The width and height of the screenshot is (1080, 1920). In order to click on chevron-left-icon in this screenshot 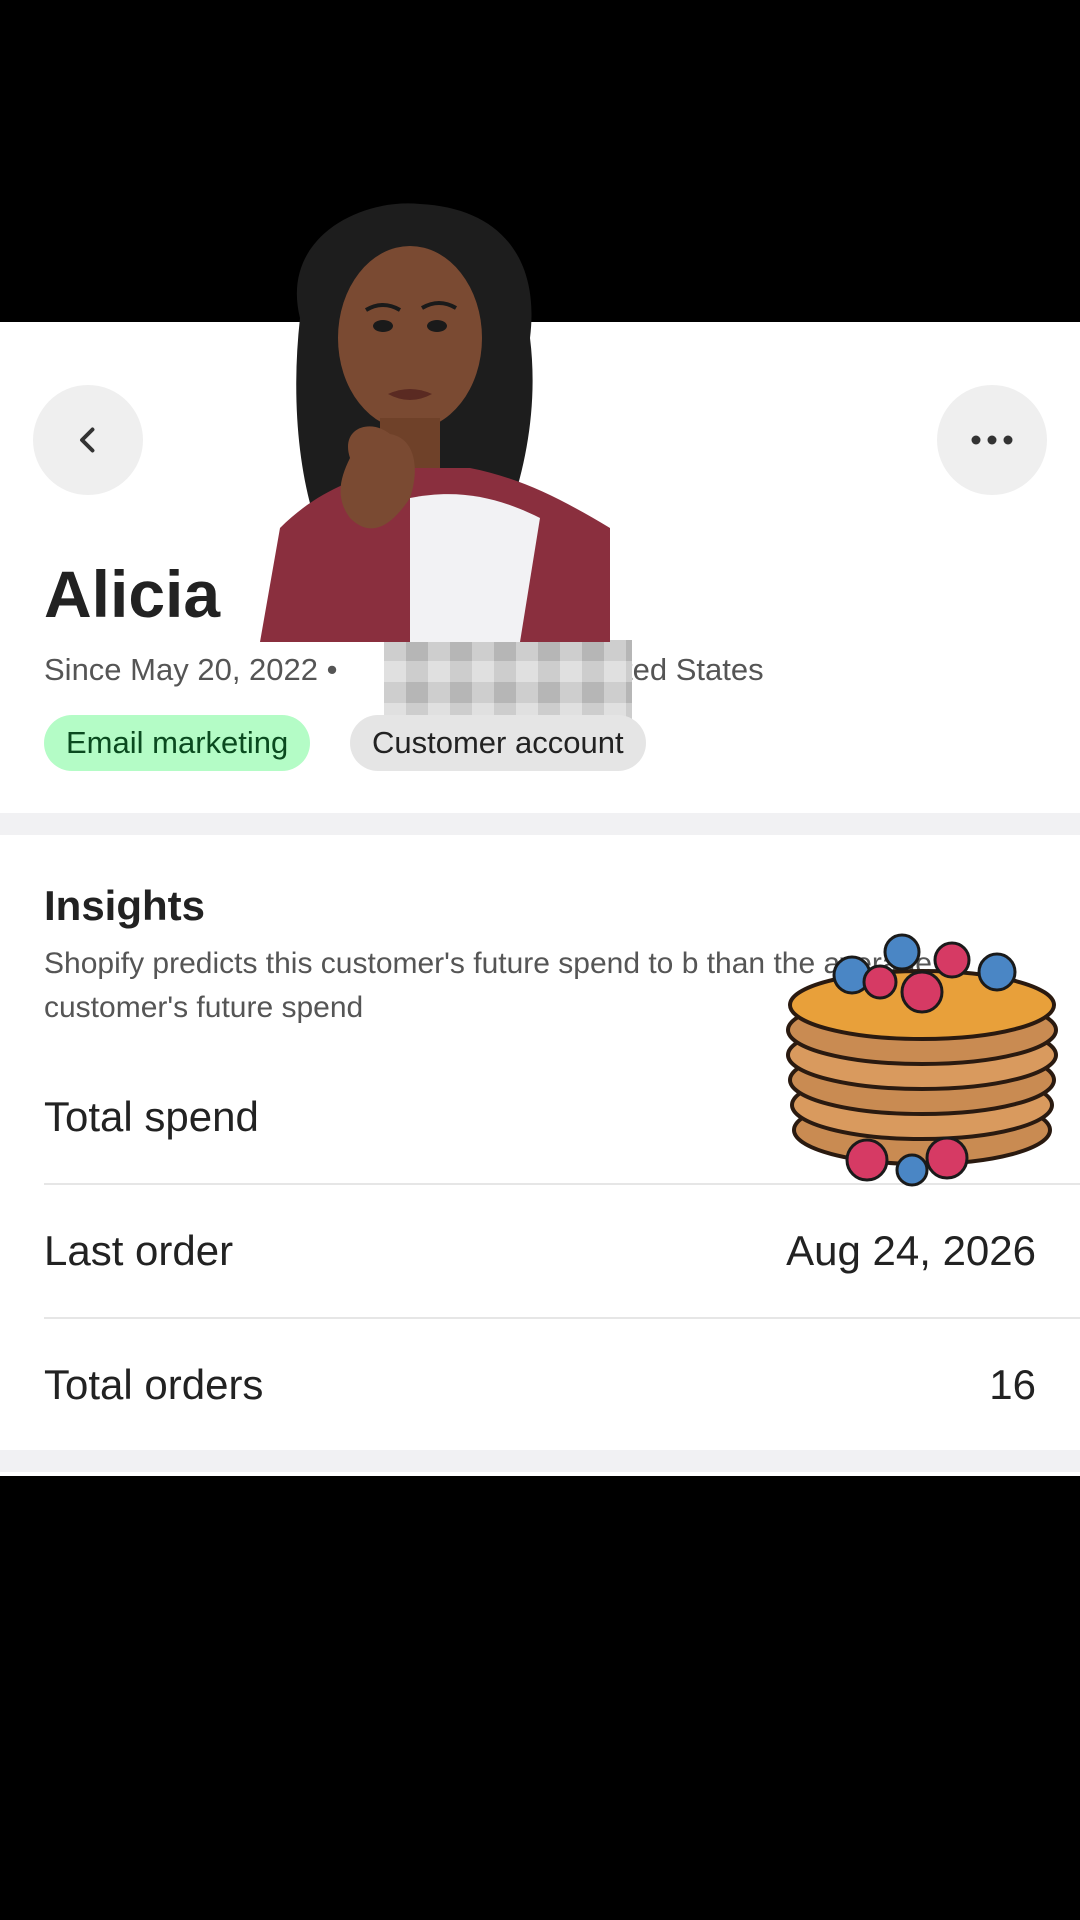, I will do `click(87, 440)`.